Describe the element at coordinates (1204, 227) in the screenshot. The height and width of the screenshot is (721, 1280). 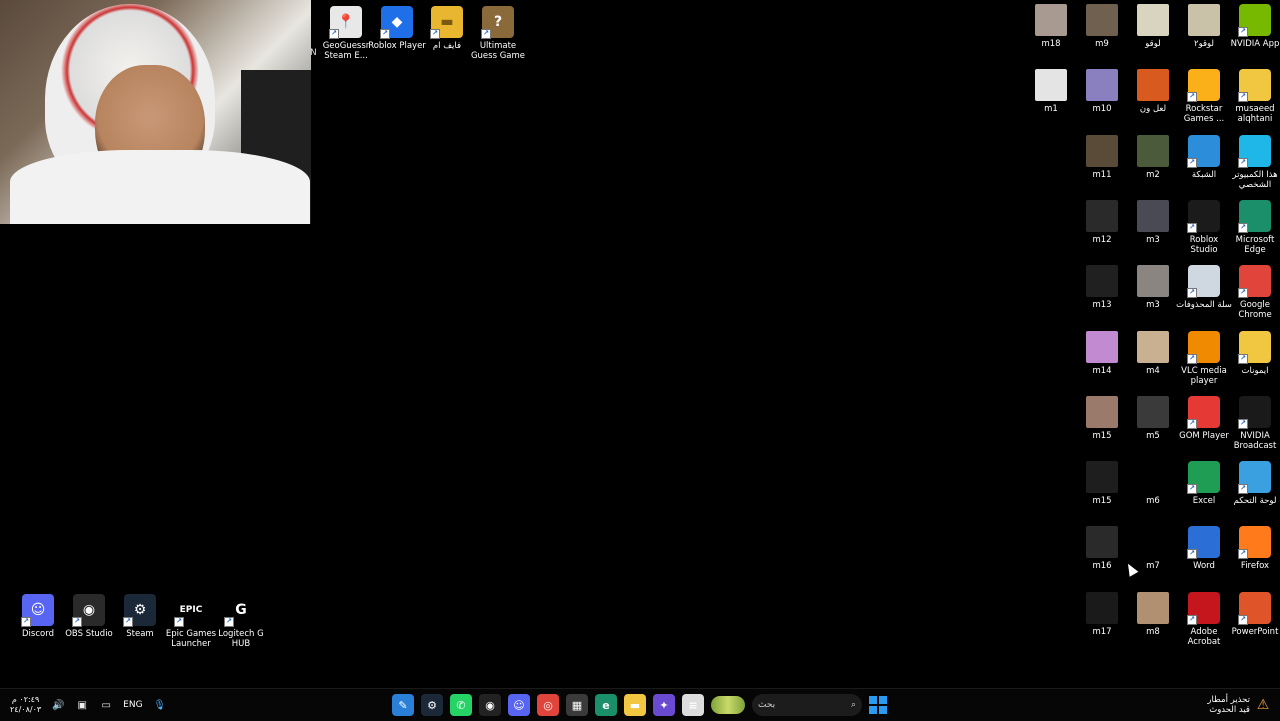
I see `desktop-icon: ↗ Roblox Studio` at that location.